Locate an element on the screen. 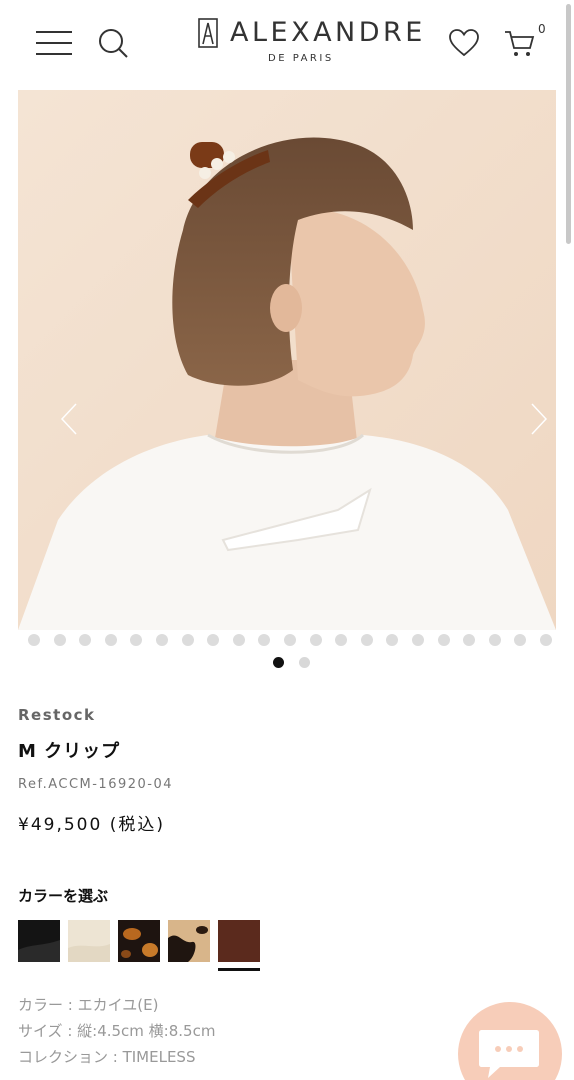  scrollbar-thumb is located at coordinates (568, 124).